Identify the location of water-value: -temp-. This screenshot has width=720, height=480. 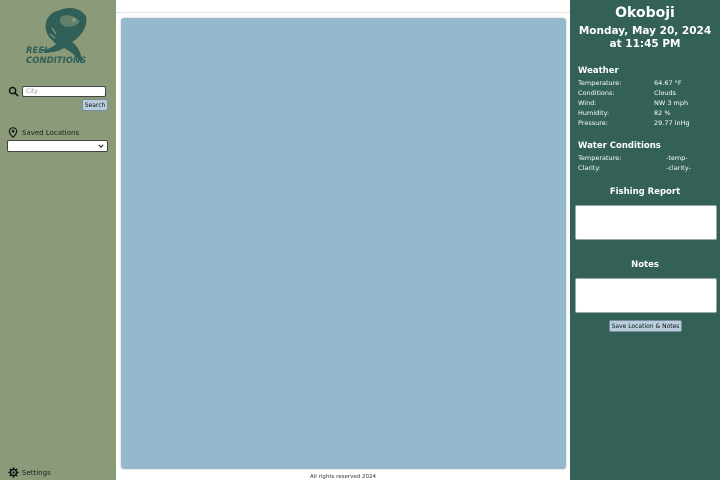
(677, 158).